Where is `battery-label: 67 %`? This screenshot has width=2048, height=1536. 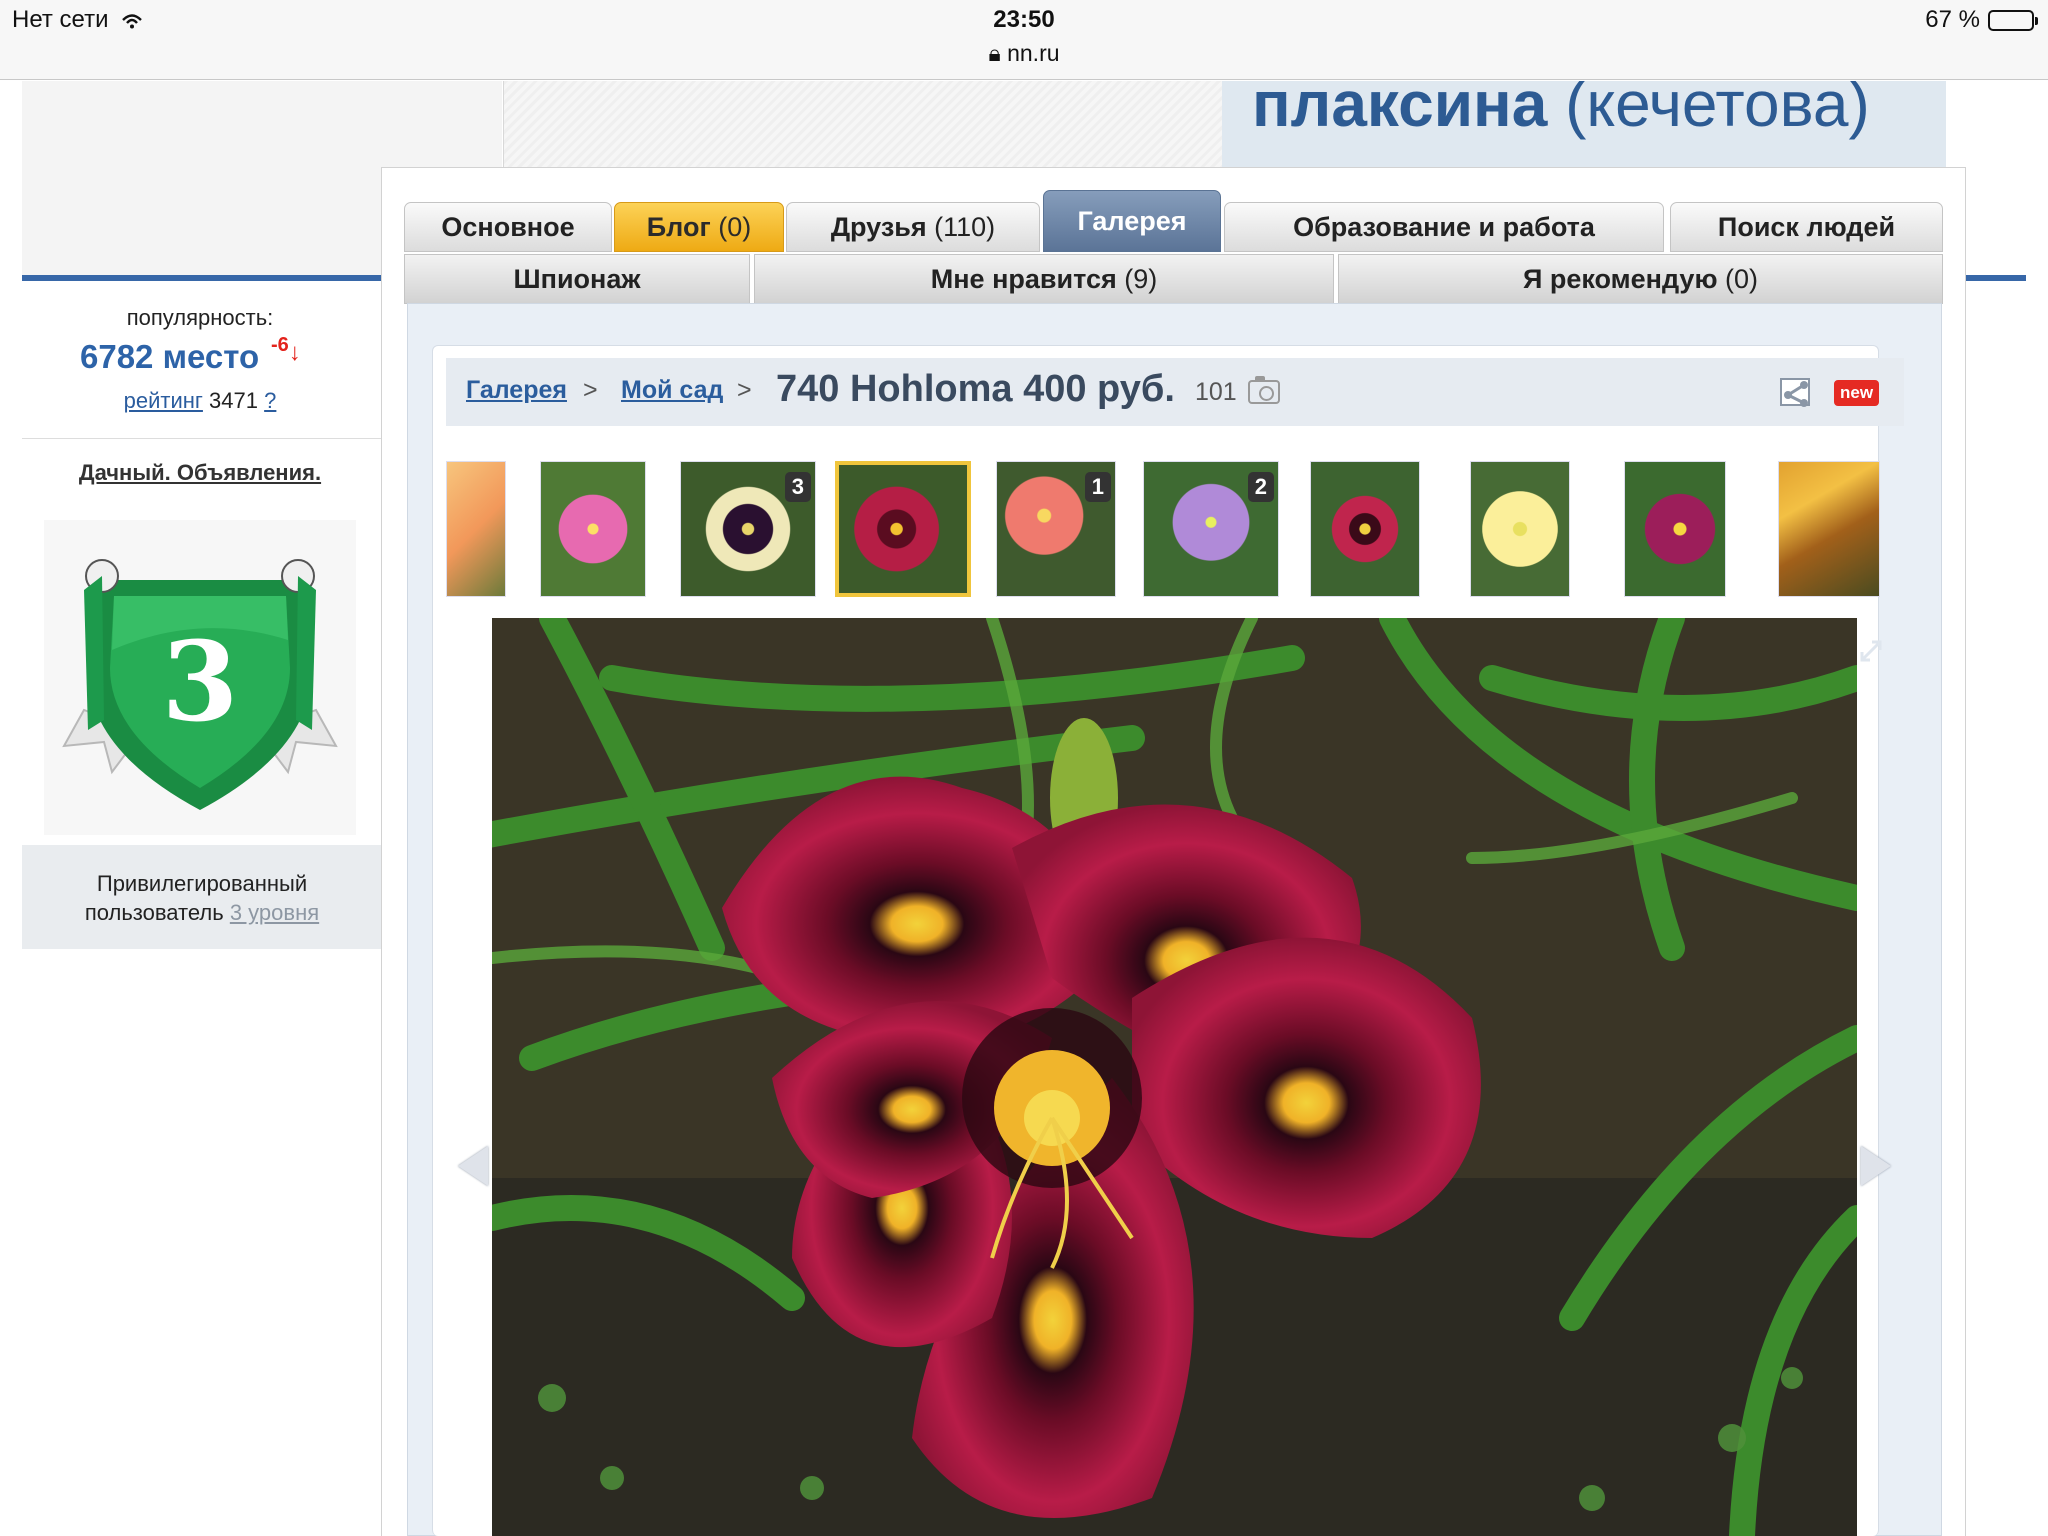 battery-label: 67 % is located at coordinates (1952, 19).